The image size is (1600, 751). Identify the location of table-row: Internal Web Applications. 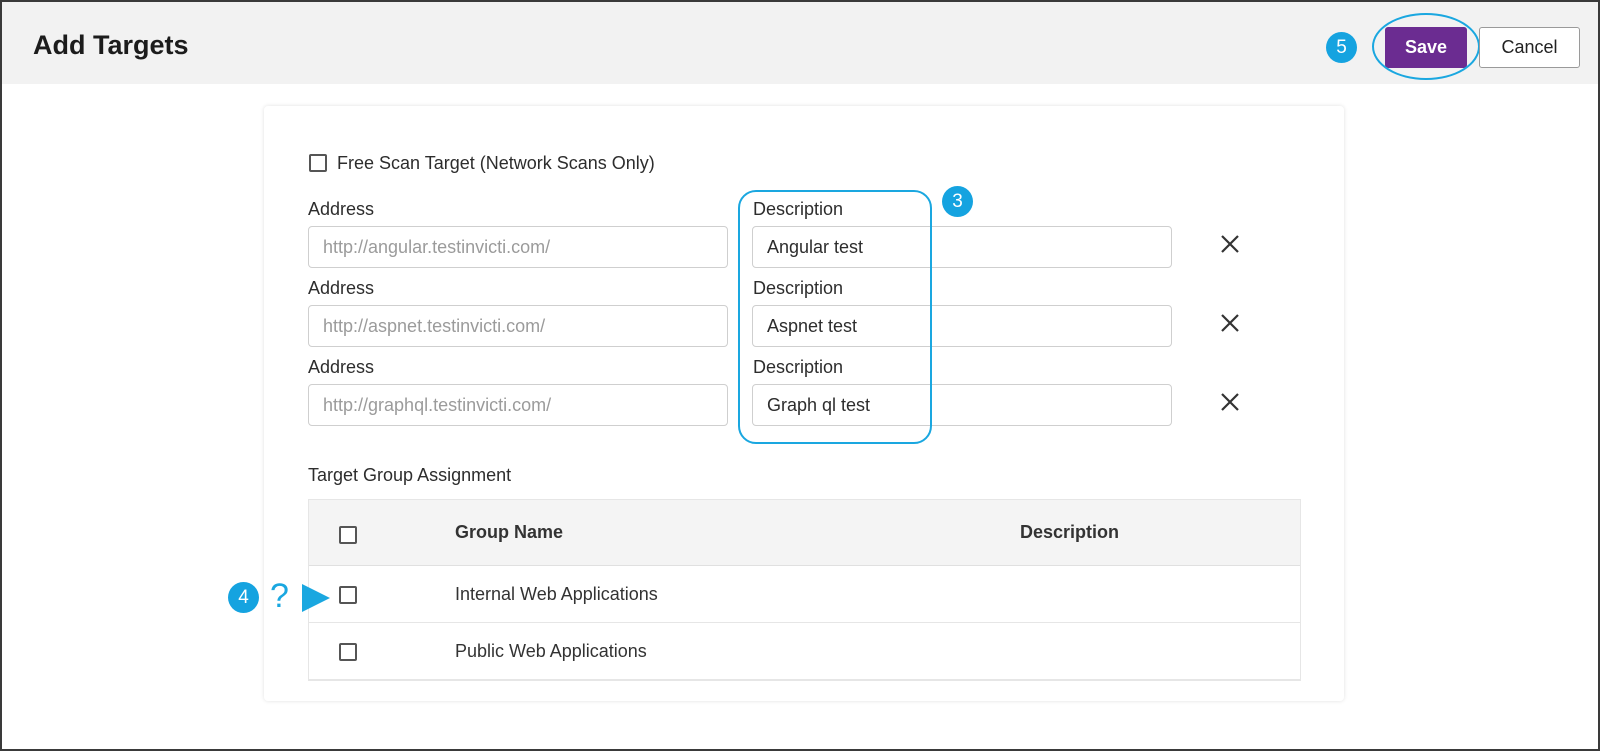
(804, 594).